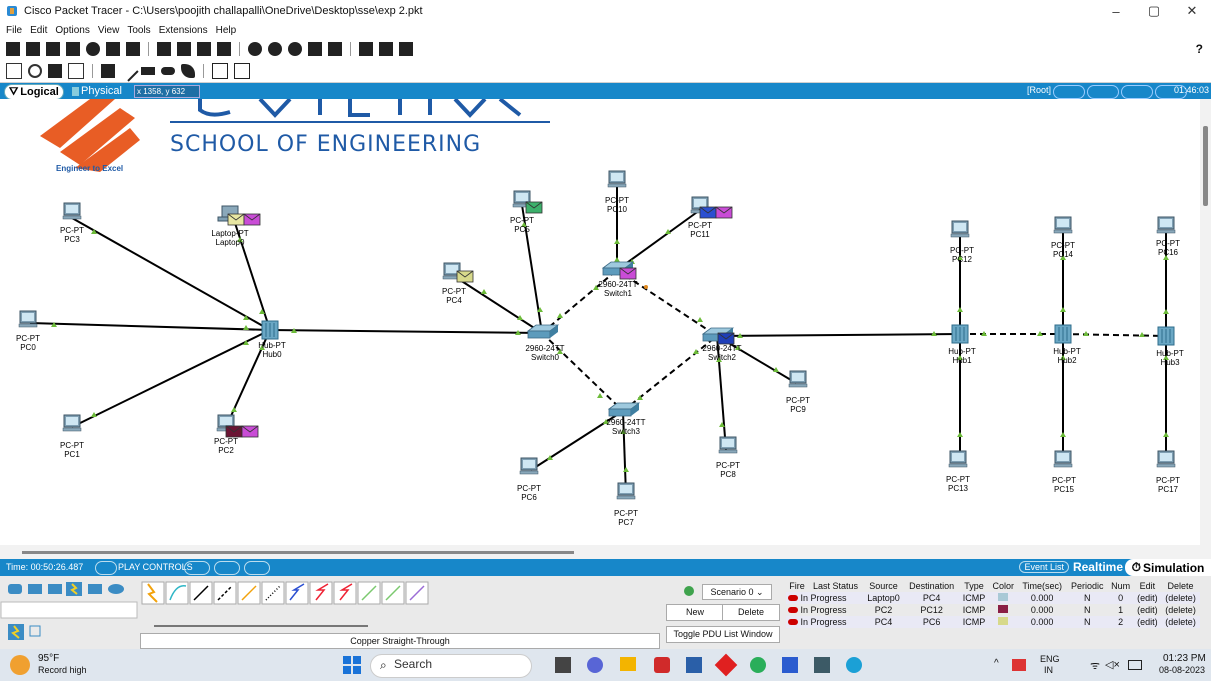  What do you see at coordinates (1039, 90) in the screenshot?
I see `root-label: [Root]` at bounding box center [1039, 90].